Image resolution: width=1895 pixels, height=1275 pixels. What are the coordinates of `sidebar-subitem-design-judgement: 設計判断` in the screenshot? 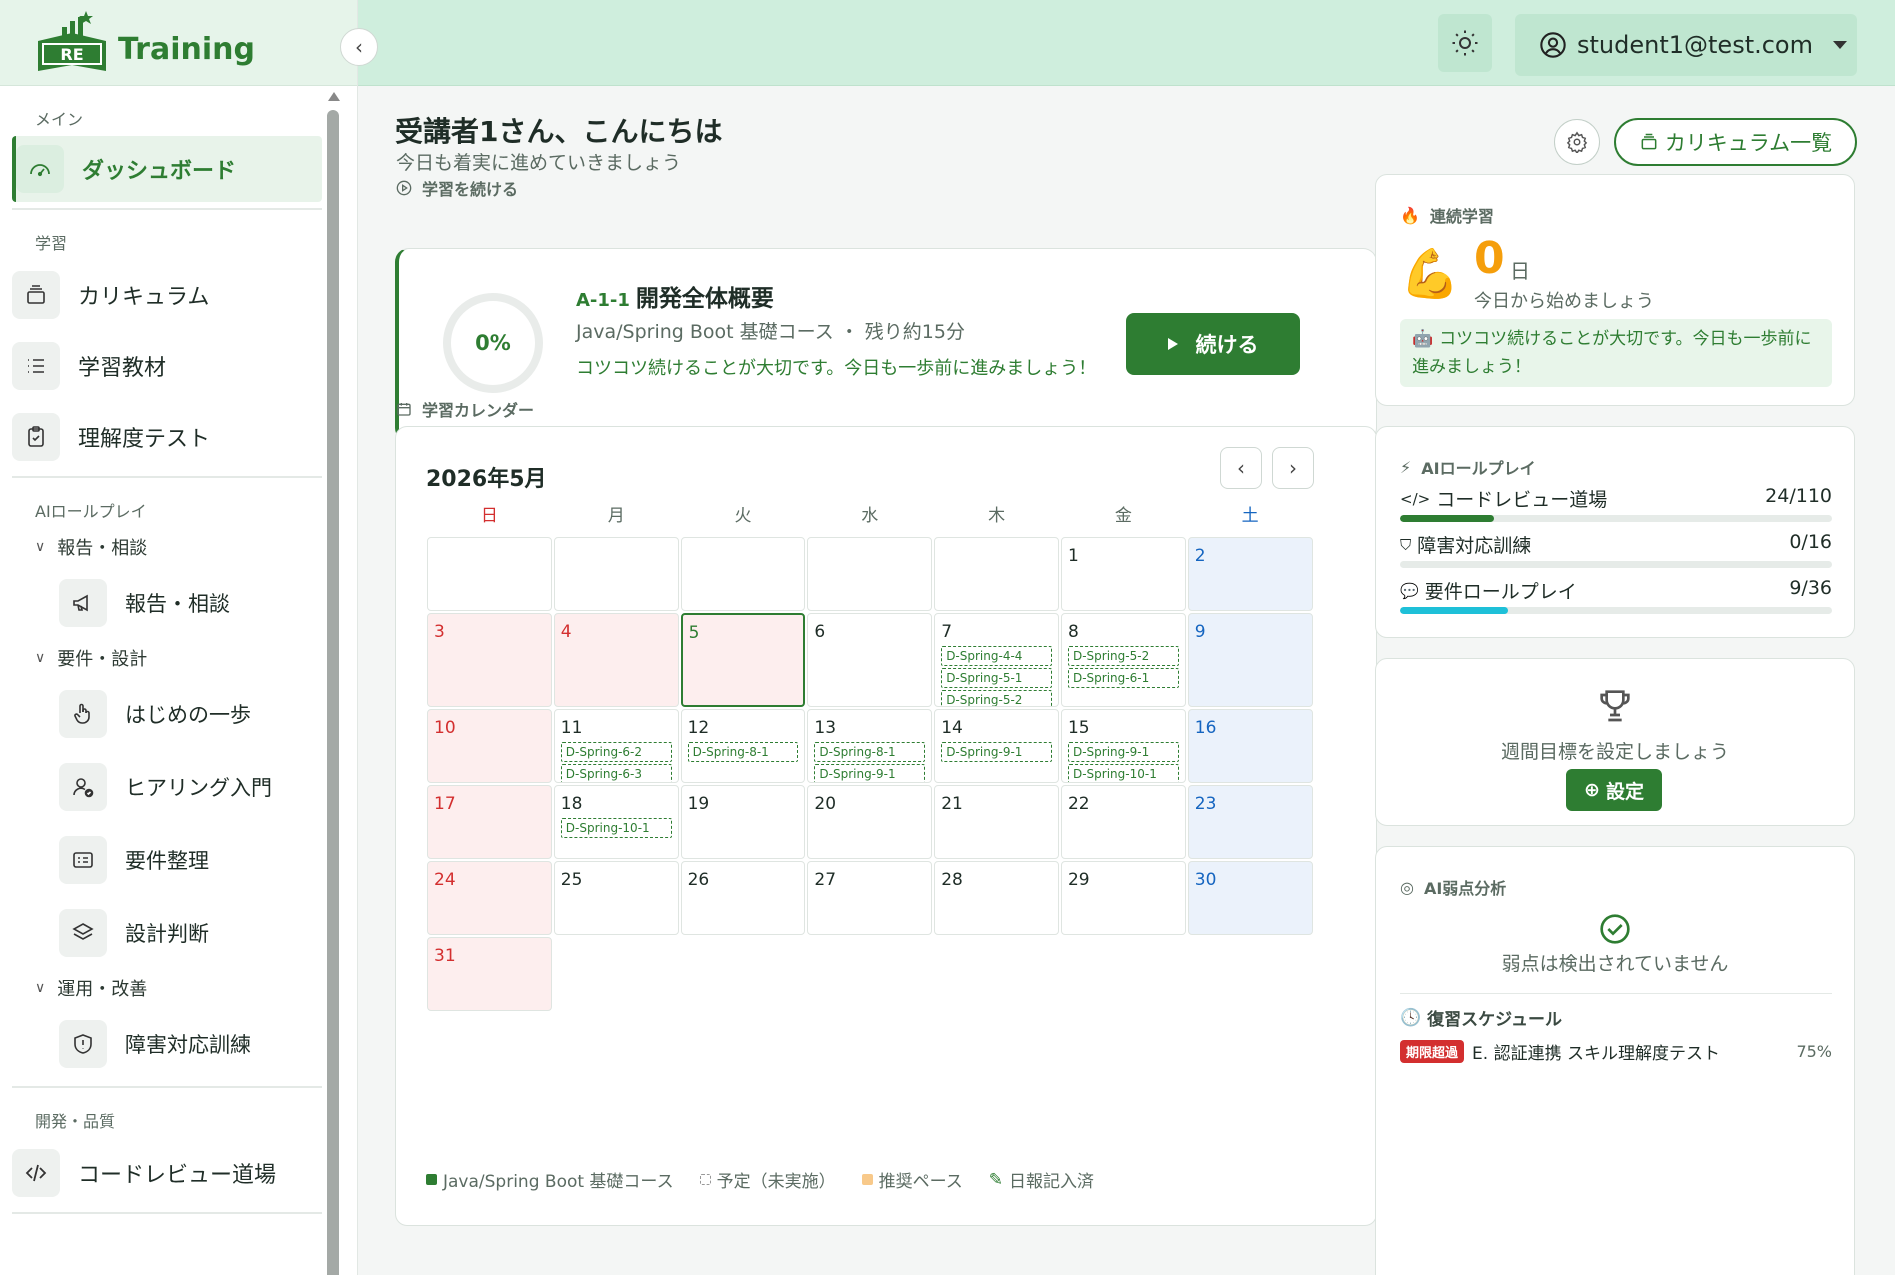 It's located at (199, 932).